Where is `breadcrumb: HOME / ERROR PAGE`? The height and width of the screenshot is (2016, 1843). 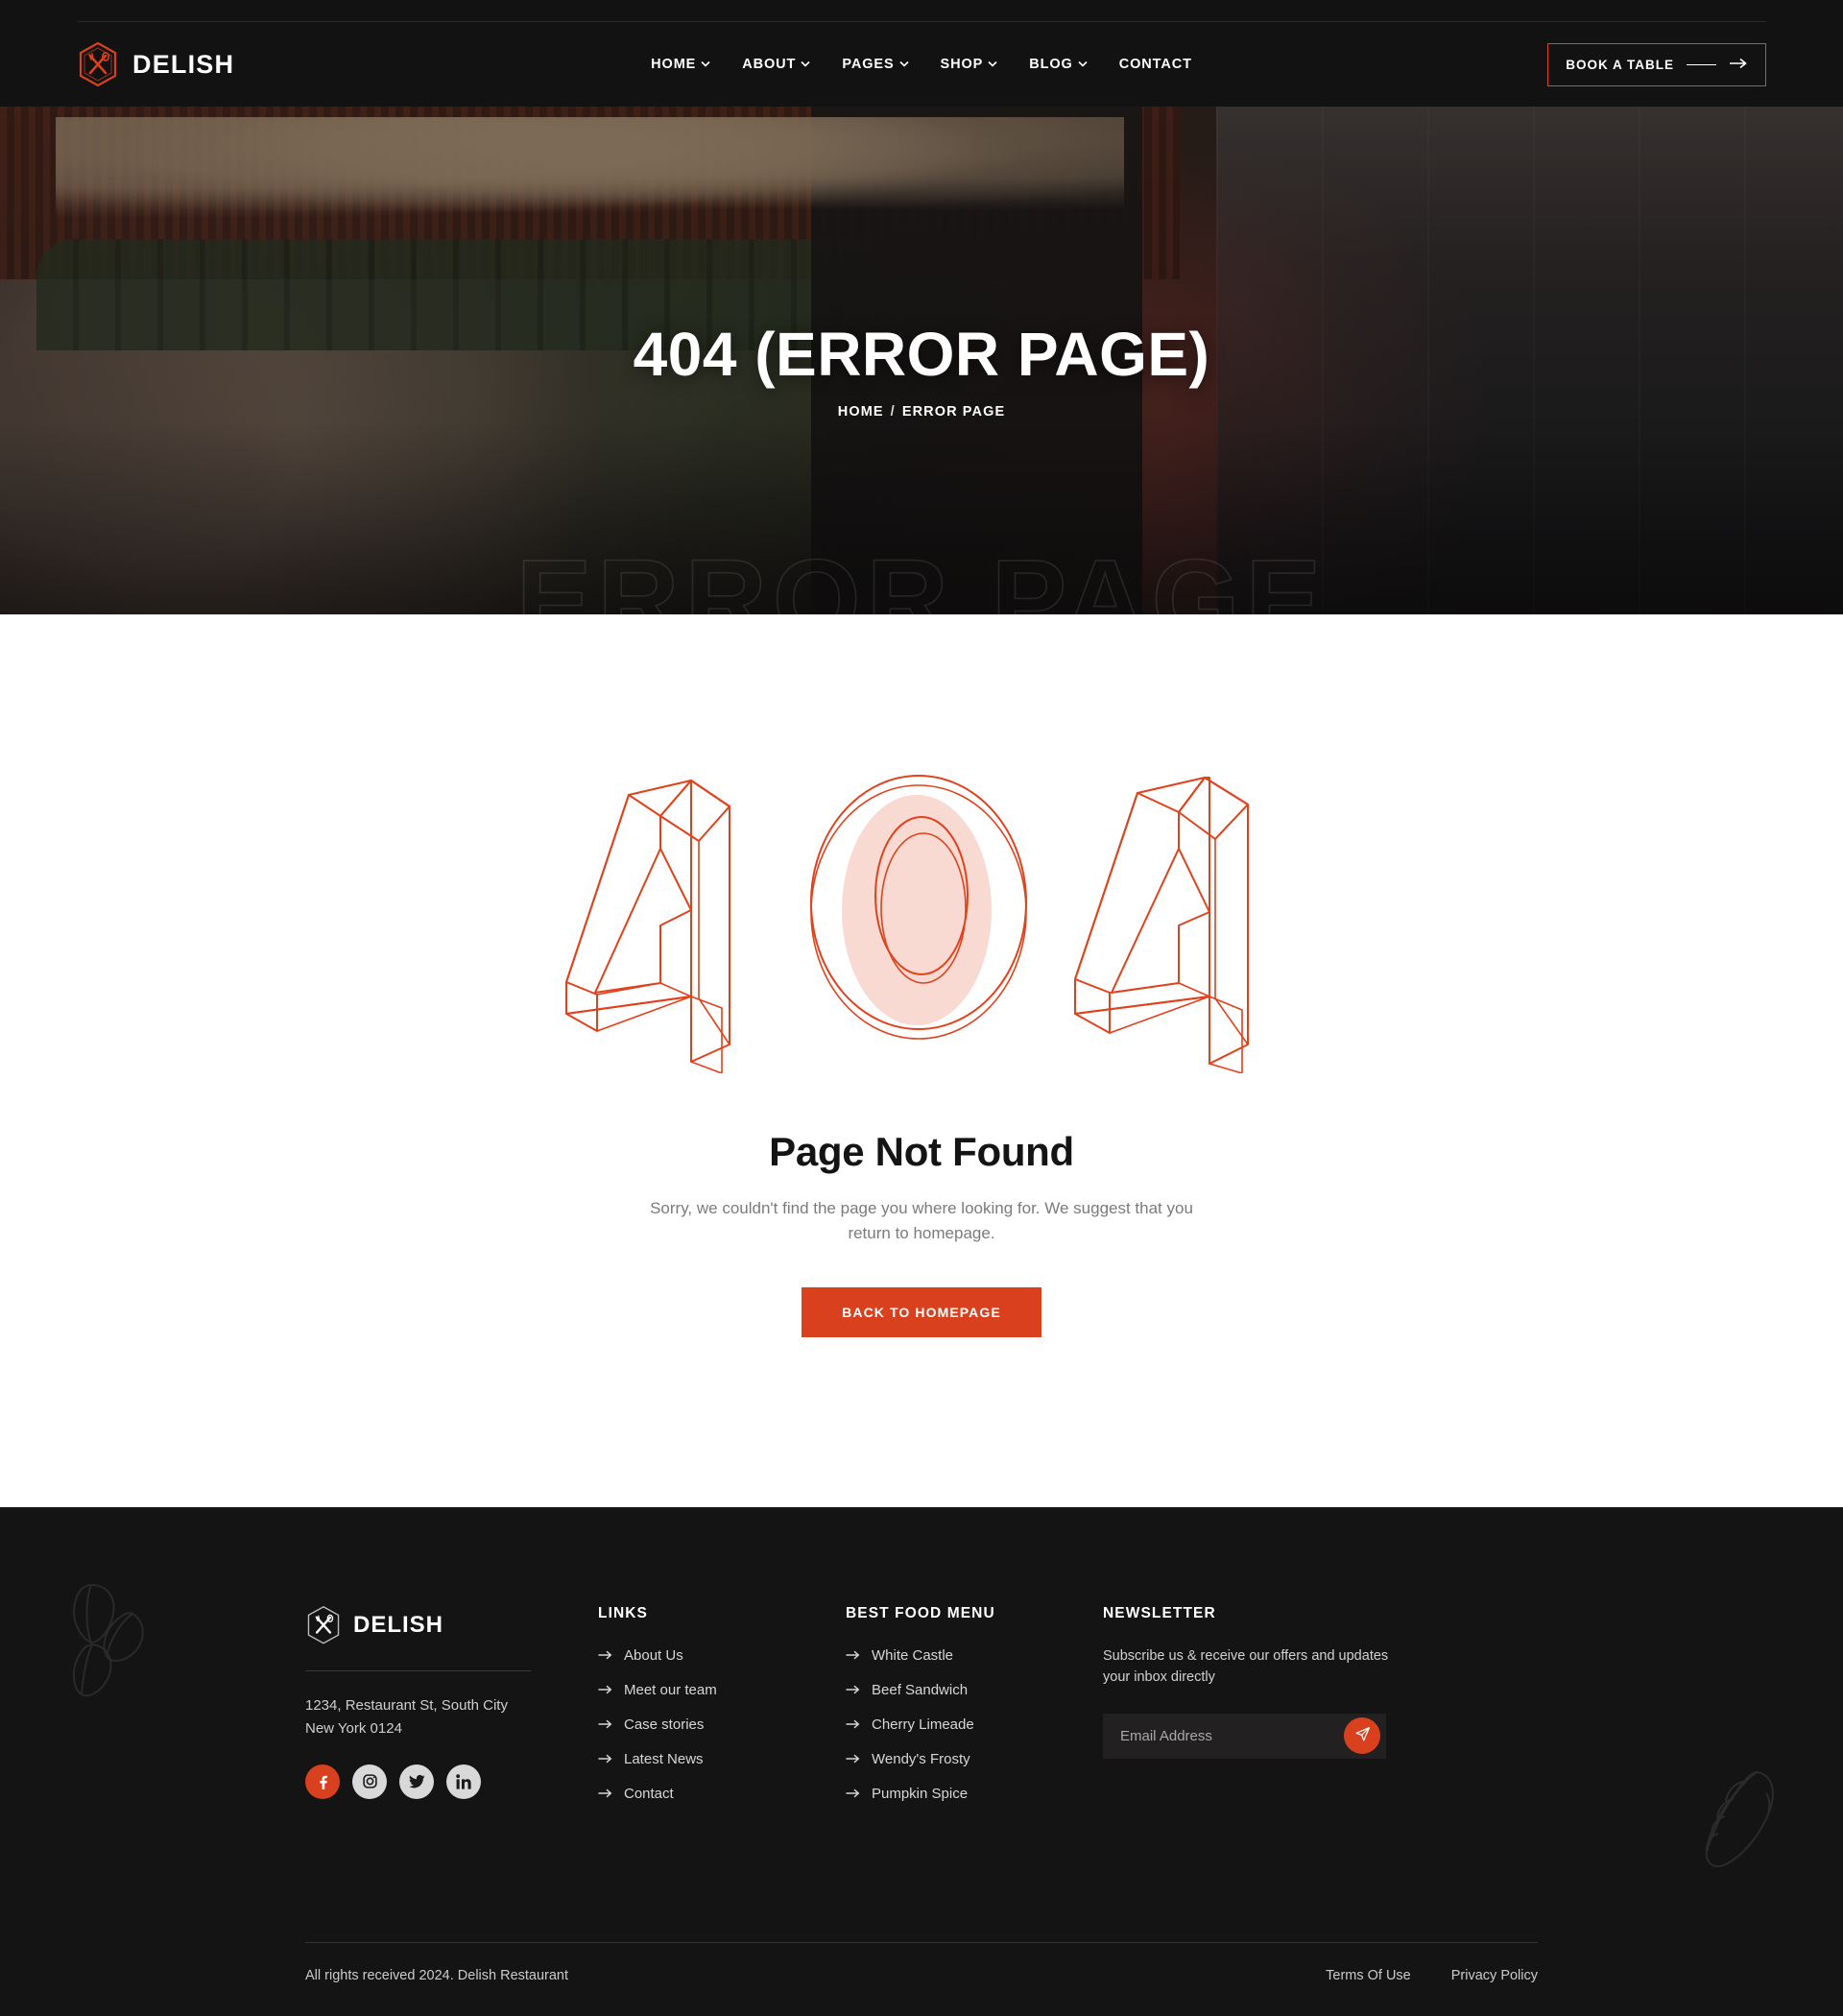
breadcrumb: HOME / ERROR PAGE is located at coordinates (921, 412).